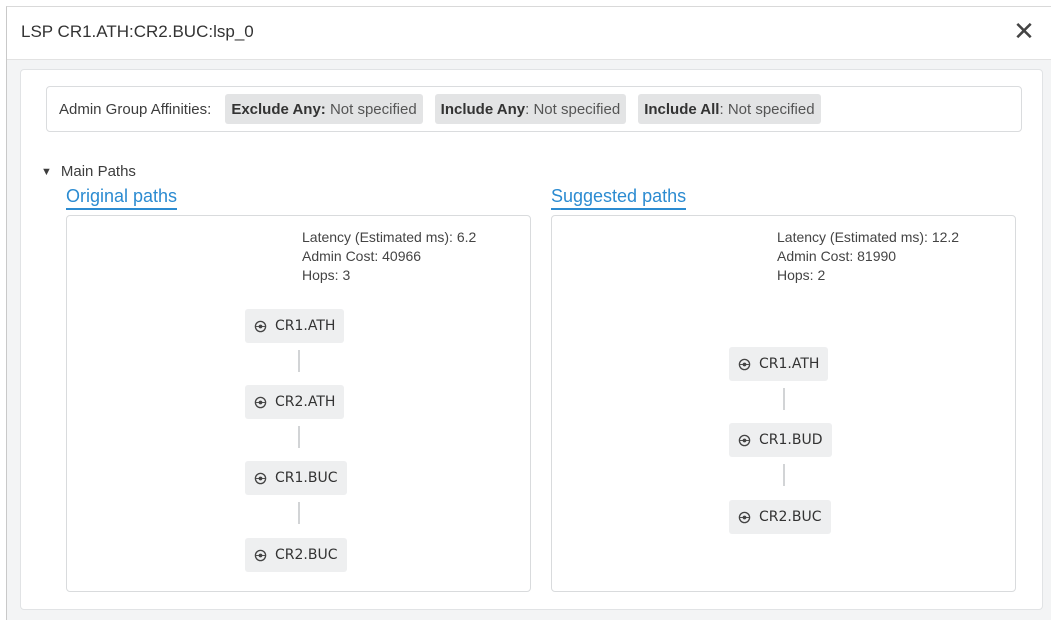  What do you see at coordinates (573, 109) in the screenshot?
I see `include-any-value: : Not specified` at bounding box center [573, 109].